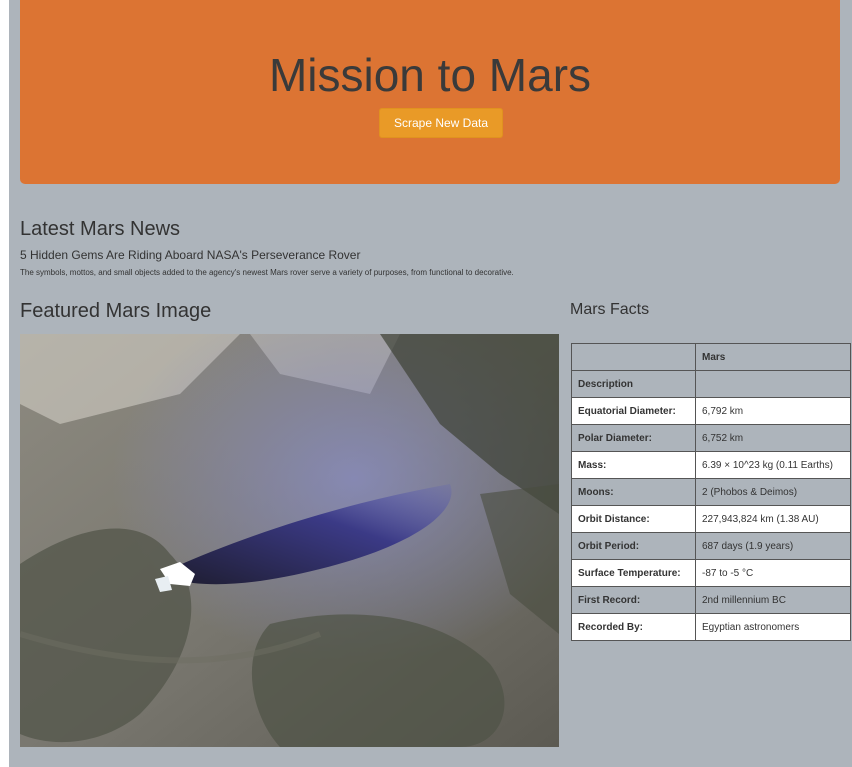 The height and width of the screenshot is (767, 852). What do you see at coordinates (610, 309) in the screenshot?
I see `mars-facts-heading: Mars Facts` at bounding box center [610, 309].